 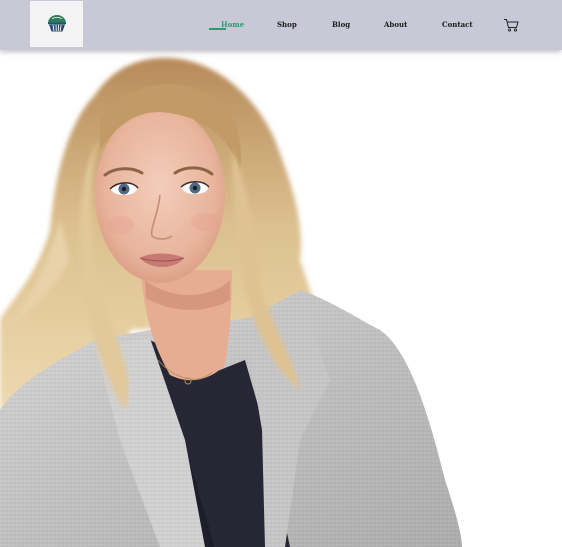 What do you see at coordinates (341, 24) in the screenshot?
I see `nav-blog-link: Blog` at bounding box center [341, 24].